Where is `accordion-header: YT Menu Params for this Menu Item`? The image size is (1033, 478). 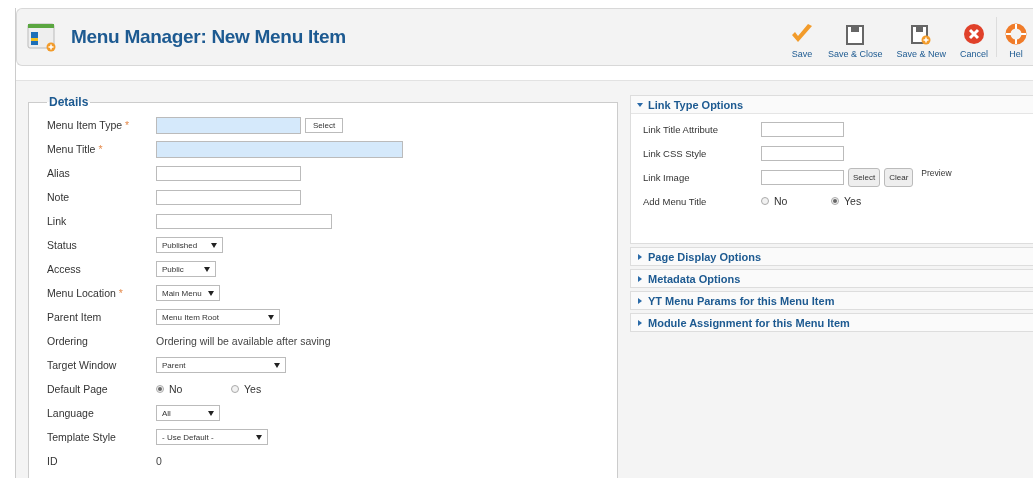 accordion-header: YT Menu Params for this Menu Item is located at coordinates (832, 300).